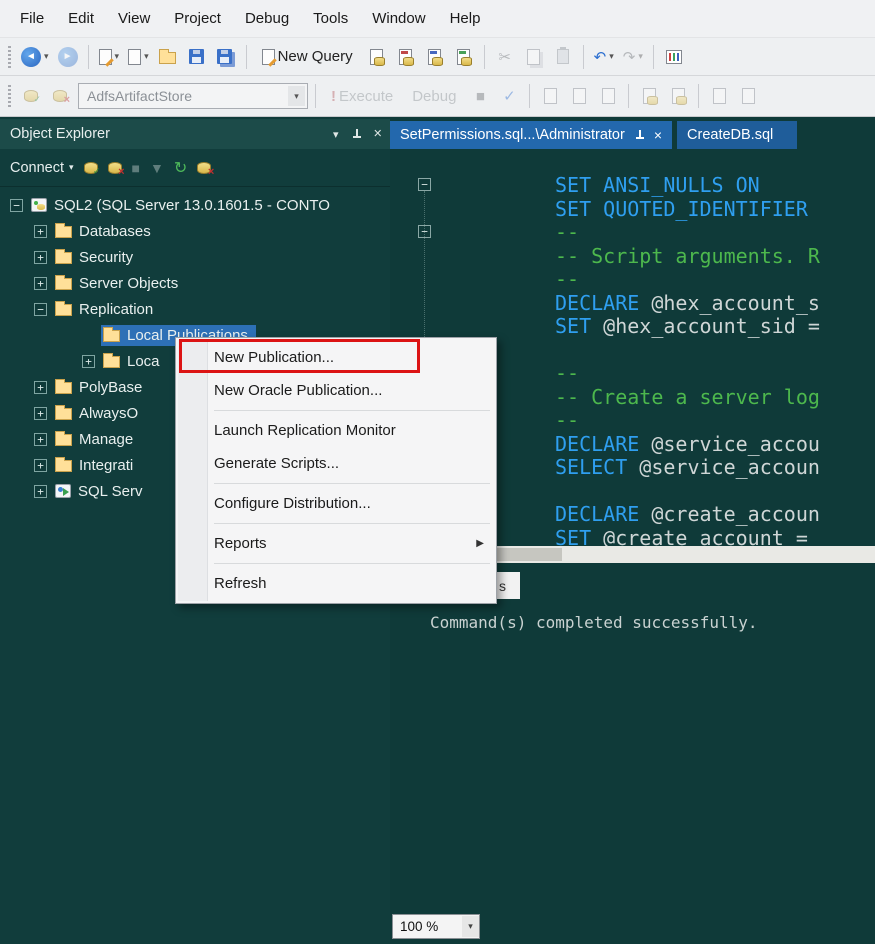 The image size is (875, 944). Describe the element at coordinates (107, 309) in the screenshot. I see `tree-item-content: Replication` at that location.